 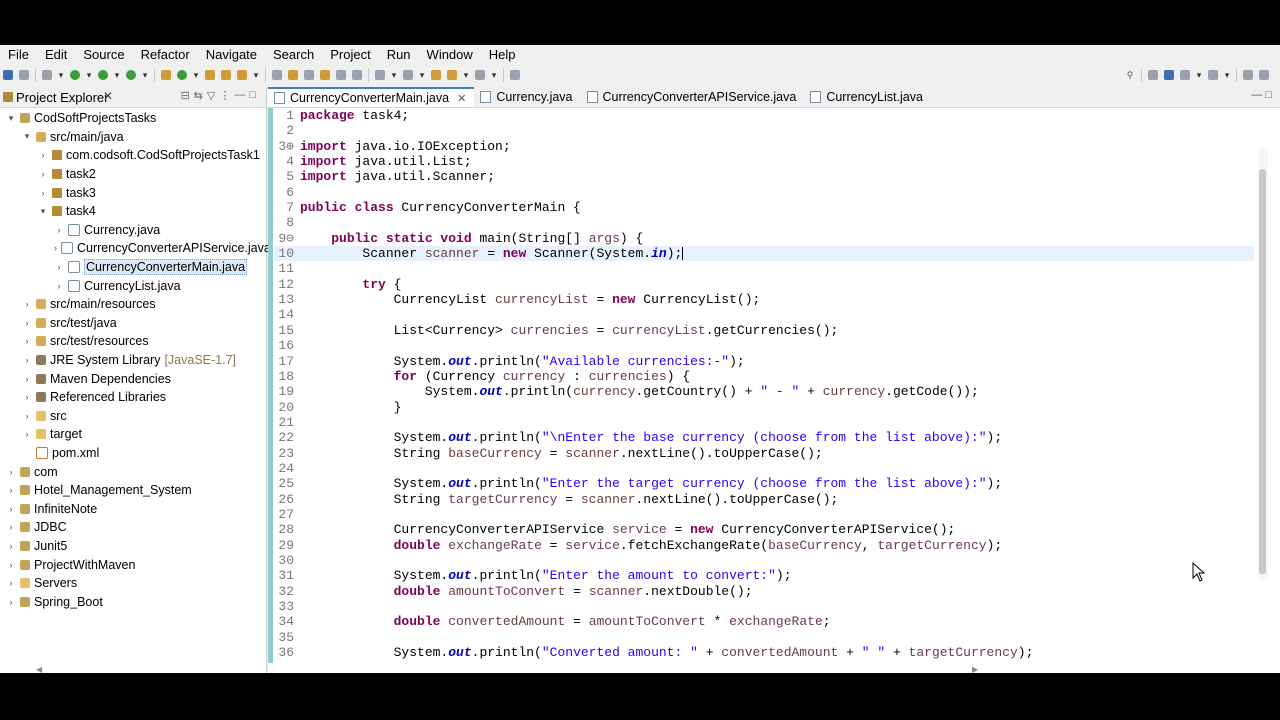 What do you see at coordinates (108, 96) in the screenshot?
I see `close-icon: ✕` at bounding box center [108, 96].